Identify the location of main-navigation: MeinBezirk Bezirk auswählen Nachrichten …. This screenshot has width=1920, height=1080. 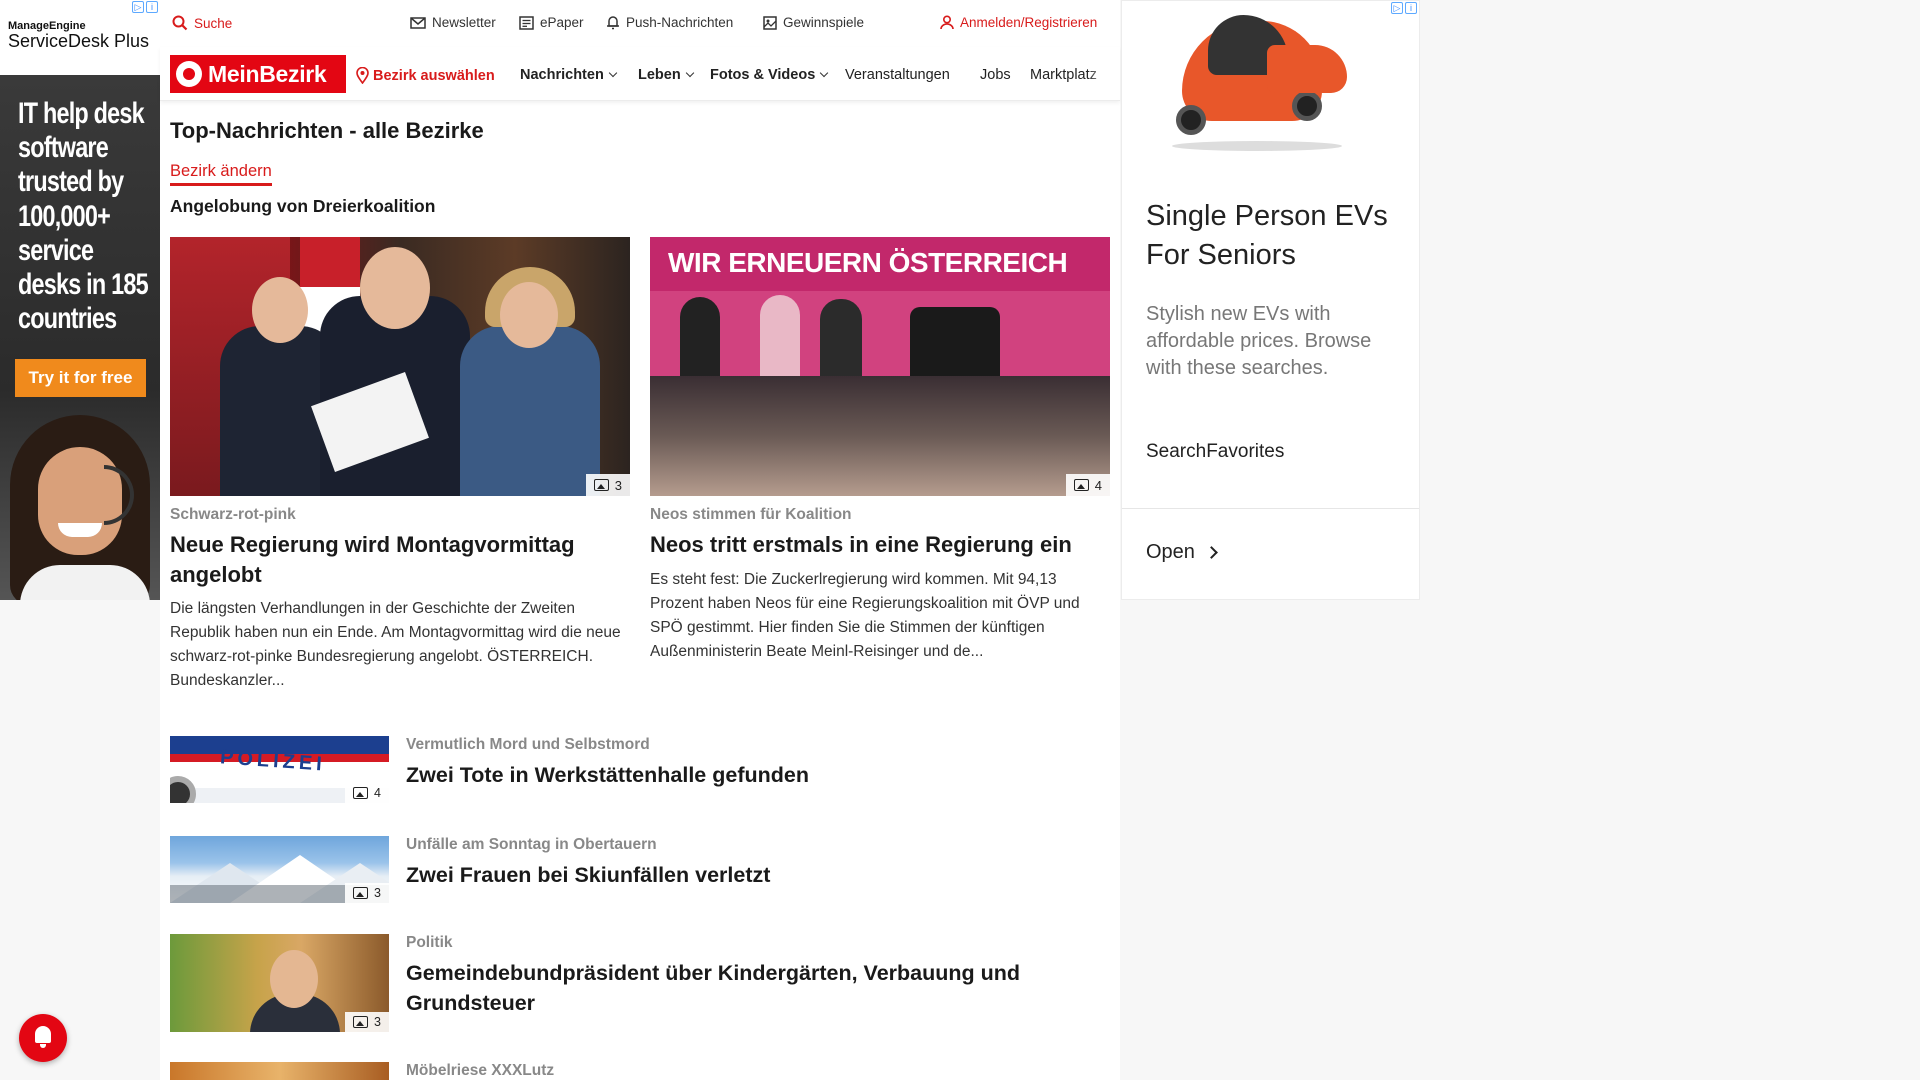
(640, 74).